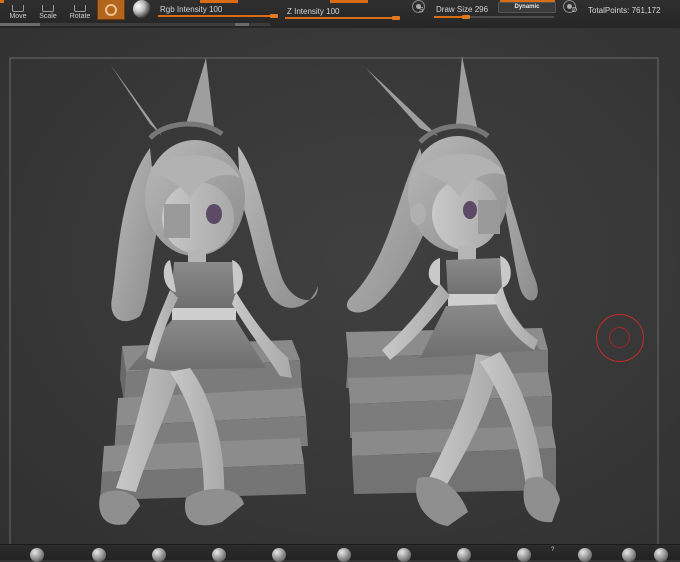 This screenshot has height=562, width=680. I want to click on brush-9-icon, so click(524, 554).